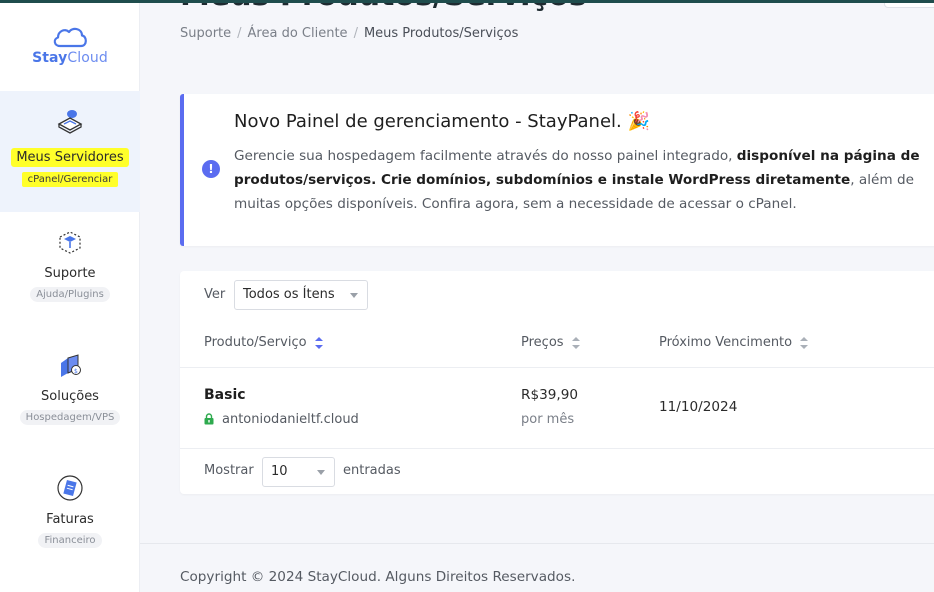 This screenshot has height=592, width=934. What do you see at coordinates (372, 470) in the screenshot?
I see `entries-label: entradas` at bounding box center [372, 470].